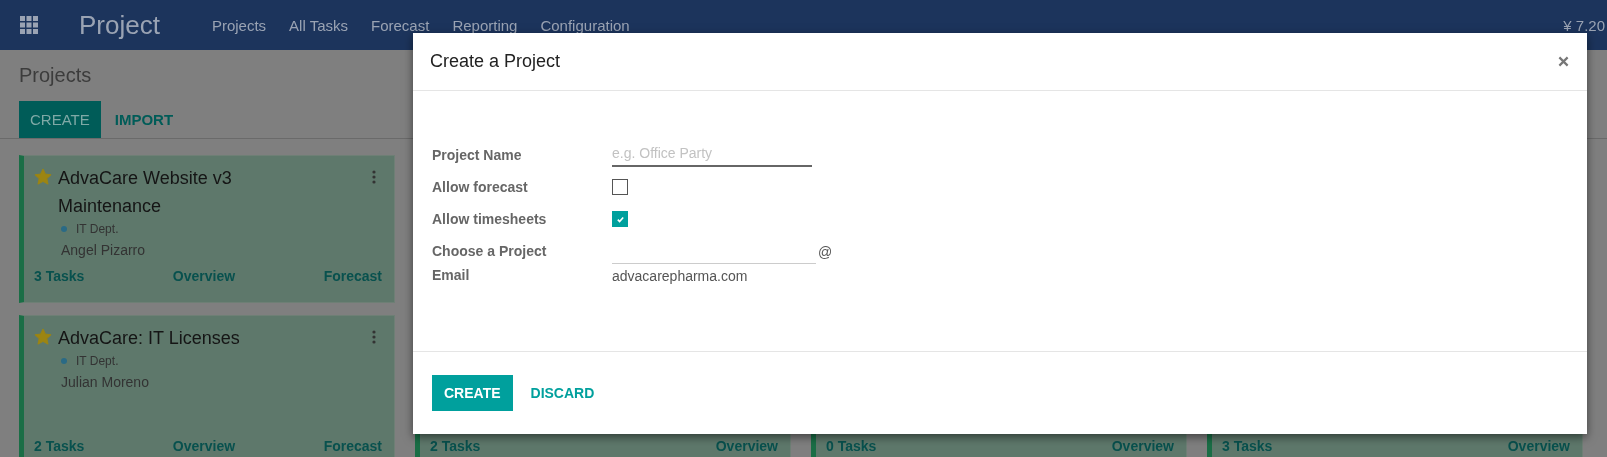 This screenshot has width=1607, height=457. Describe the element at coordinates (319, 25) in the screenshot. I see `menu-item: All Tasks` at that location.